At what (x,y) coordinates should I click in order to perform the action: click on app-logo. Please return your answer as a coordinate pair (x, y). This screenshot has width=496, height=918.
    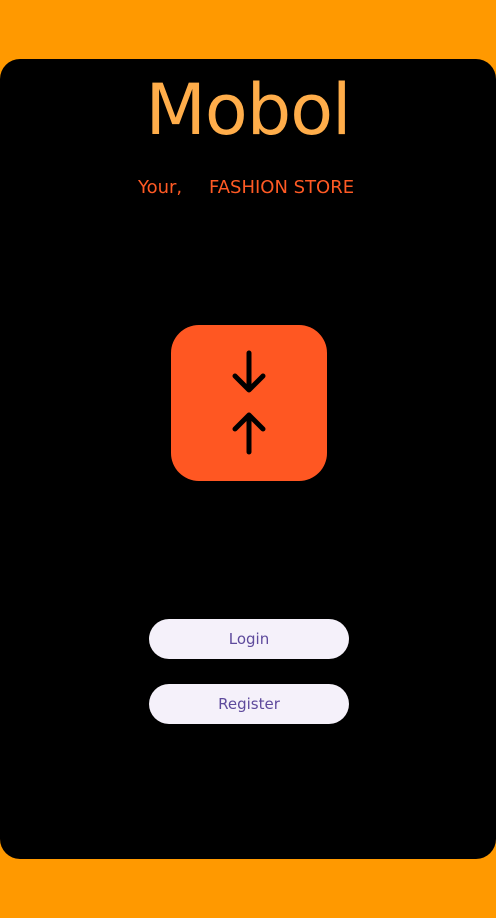
    Looking at the image, I should click on (249, 403).